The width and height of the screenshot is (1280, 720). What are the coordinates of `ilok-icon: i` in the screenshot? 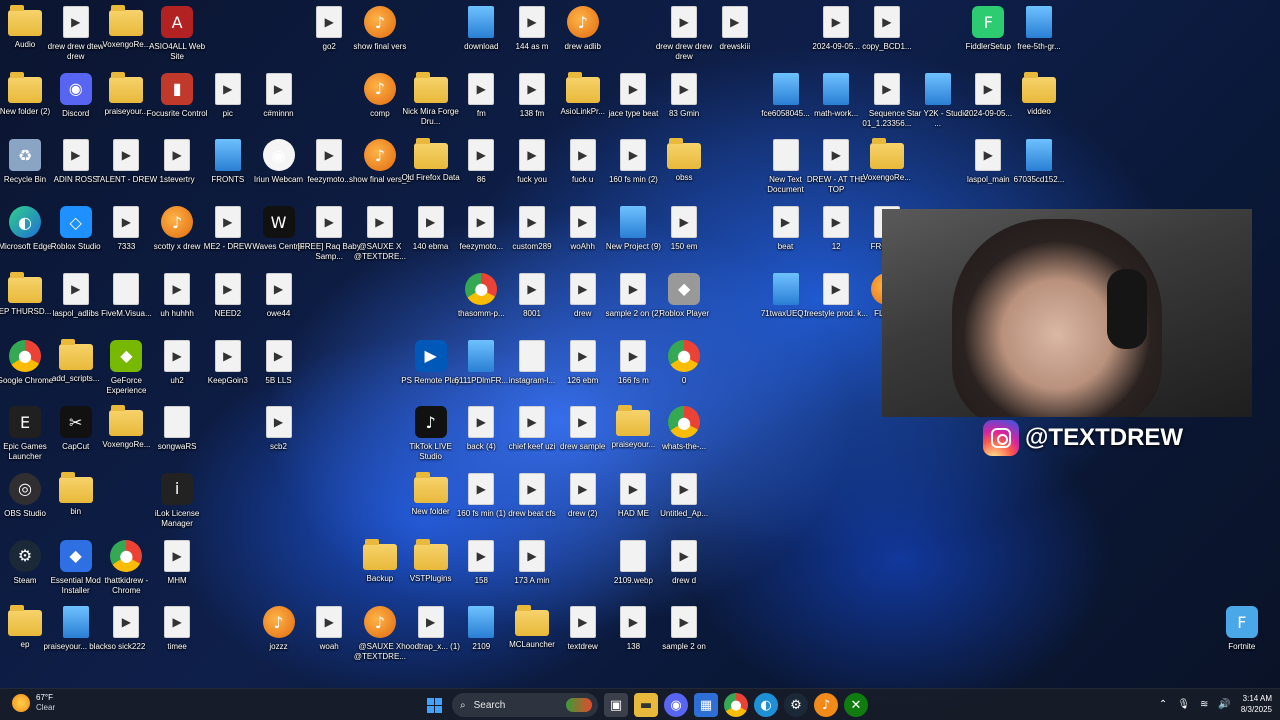 It's located at (177, 488).